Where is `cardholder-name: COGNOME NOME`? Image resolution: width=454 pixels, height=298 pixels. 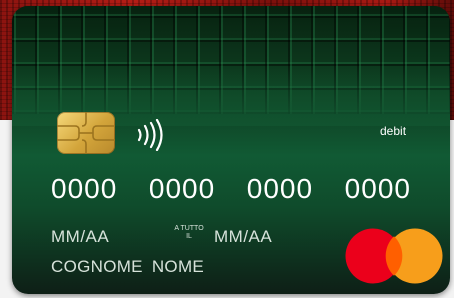 cardholder-name: COGNOME NOME is located at coordinates (128, 266).